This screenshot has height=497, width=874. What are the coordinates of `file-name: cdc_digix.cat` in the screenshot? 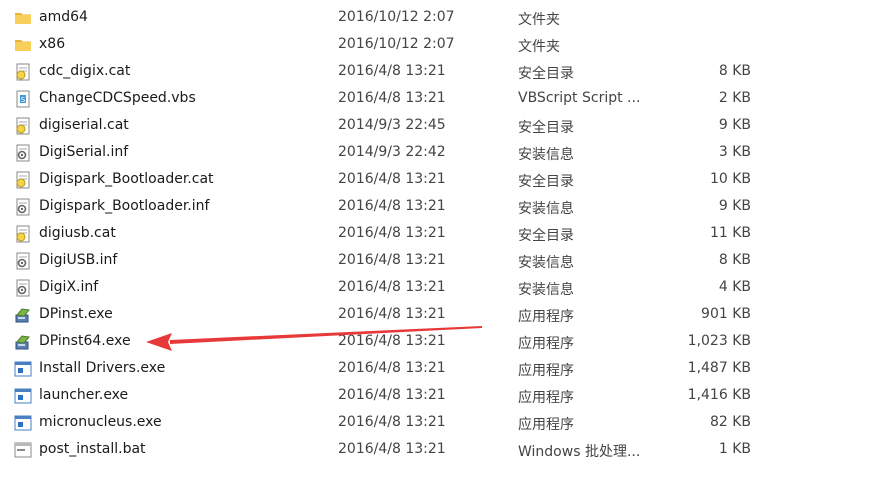 It's located at (84, 71).